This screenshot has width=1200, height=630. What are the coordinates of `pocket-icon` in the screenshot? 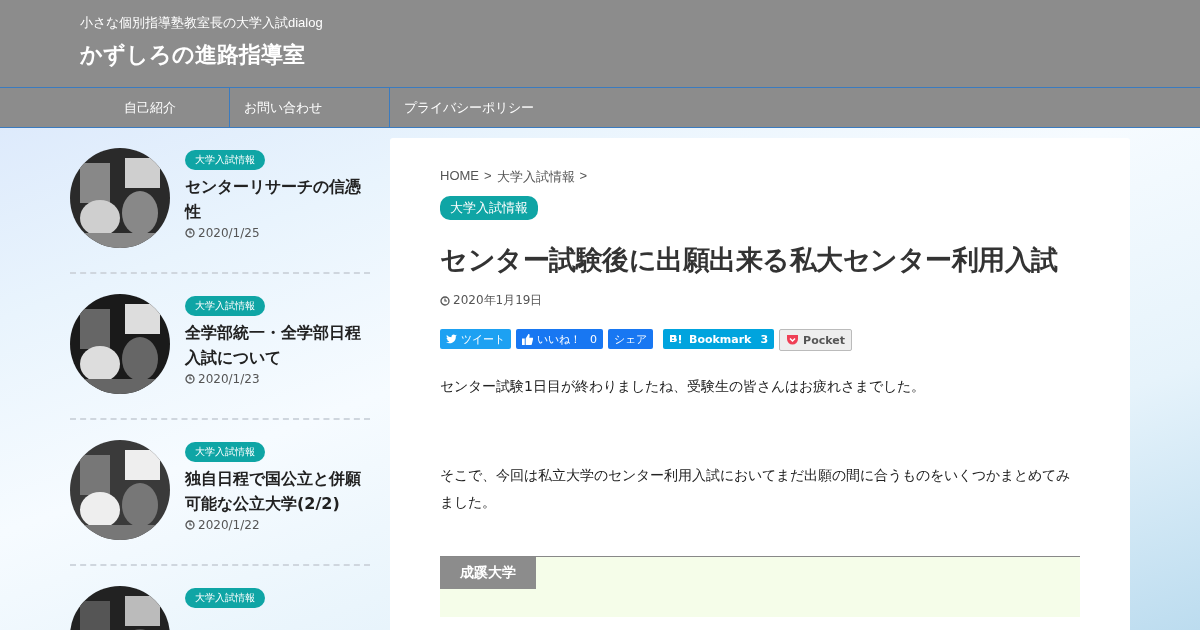 It's located at (793, 340).